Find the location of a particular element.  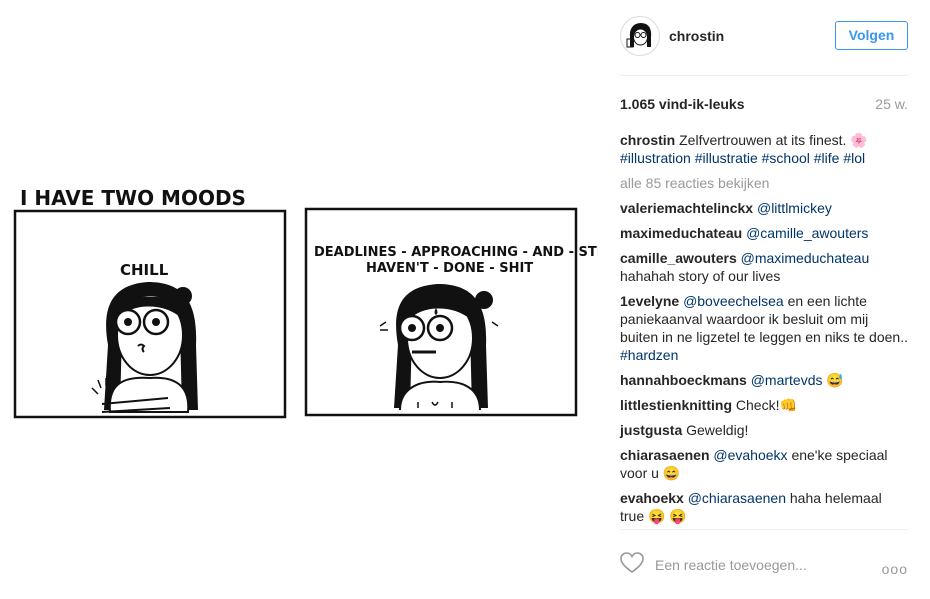

avatar-illustration-icon is located at coordinates (640, 36).